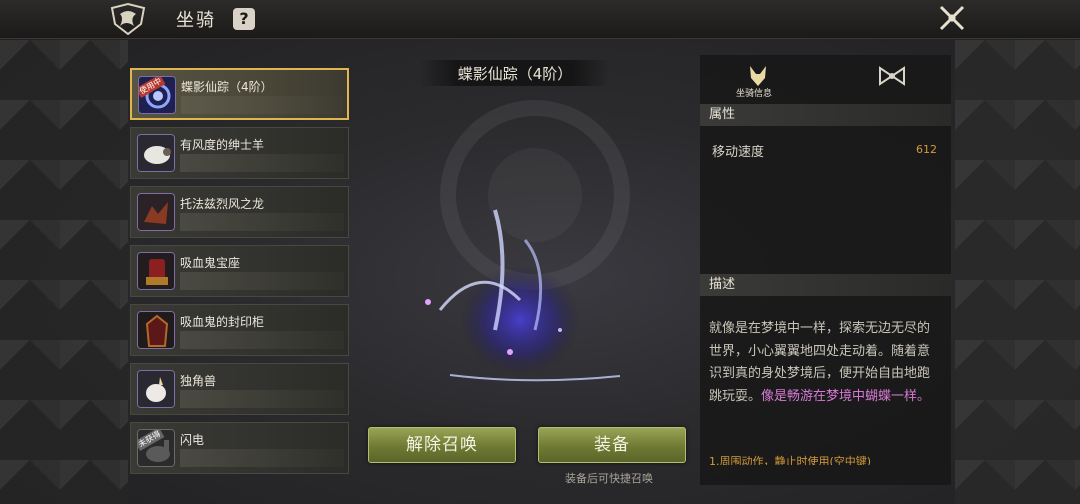 This screenshot has width=1080, height=504. I want to click on unicorn-mount-icon, so click(156, 389).